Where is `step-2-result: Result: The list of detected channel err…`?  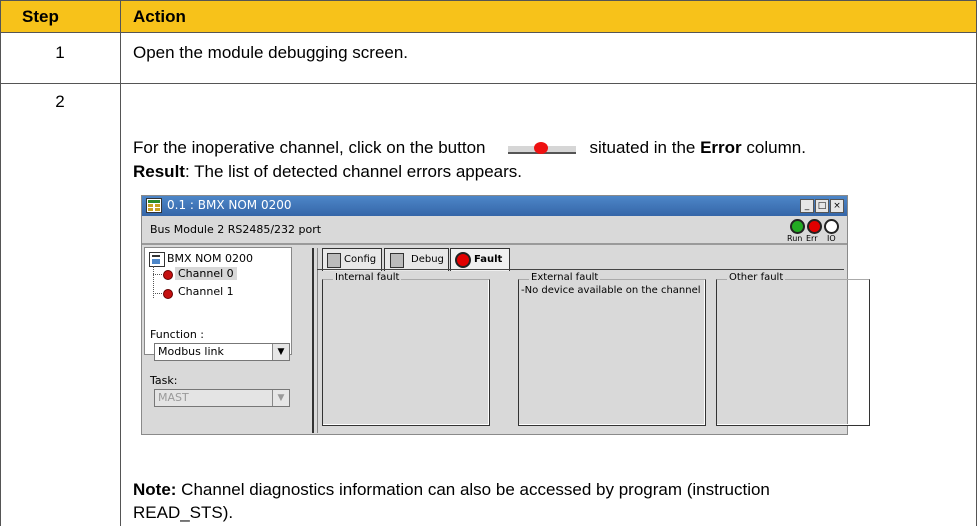 step-2-result: Result: The list of detected channel err… is located at coordinates (327, 172).